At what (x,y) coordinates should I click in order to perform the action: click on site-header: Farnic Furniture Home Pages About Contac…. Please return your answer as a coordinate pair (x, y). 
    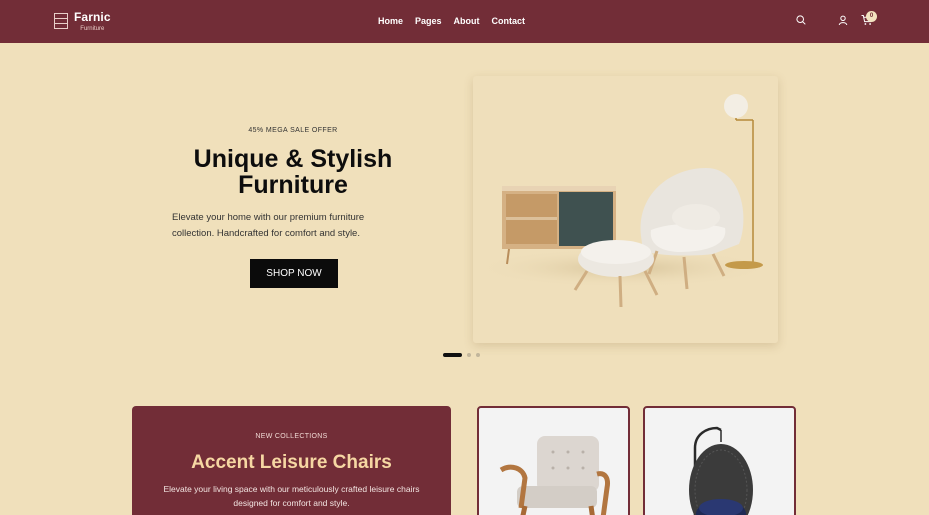
    Looking at the image, I should click on (464, 21).